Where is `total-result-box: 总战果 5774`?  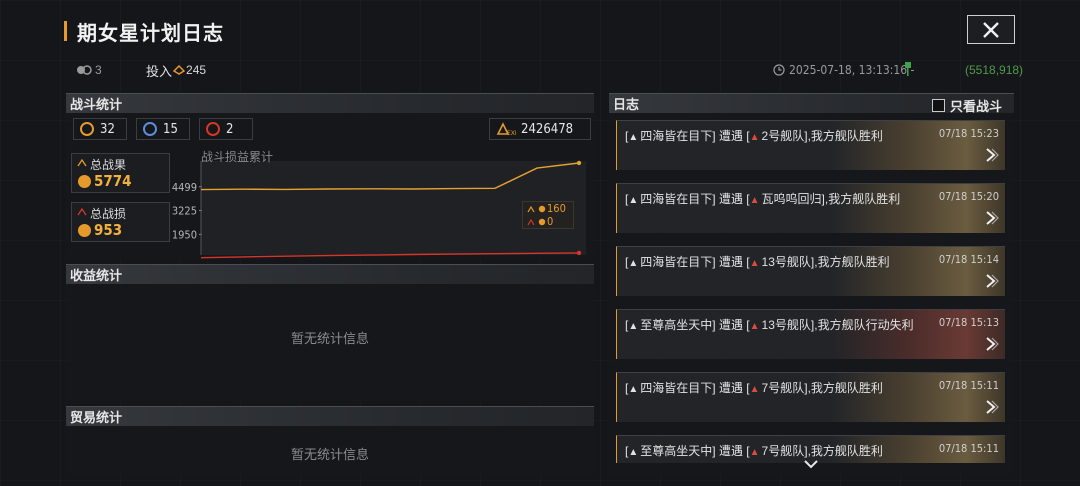 total-result-box: 总战果 5774 is located at coordinates (120, 173).